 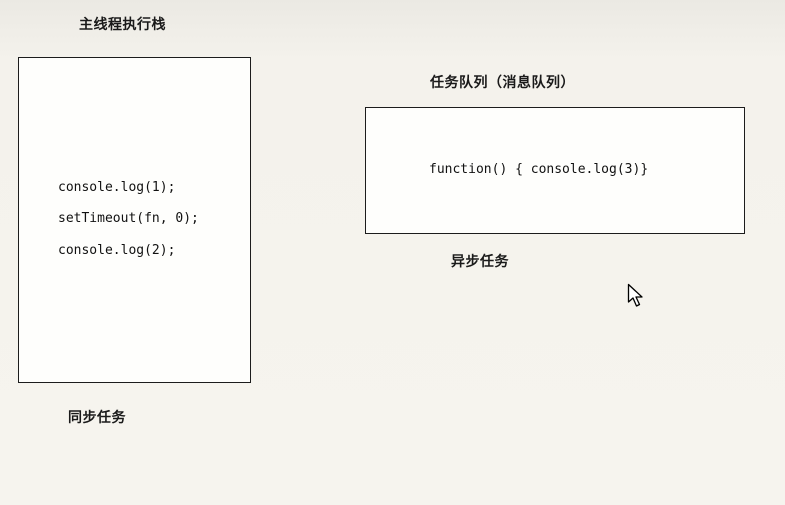 I want to click on code-line: setTimeout(fn, 0);, so click(x=128, y=218).